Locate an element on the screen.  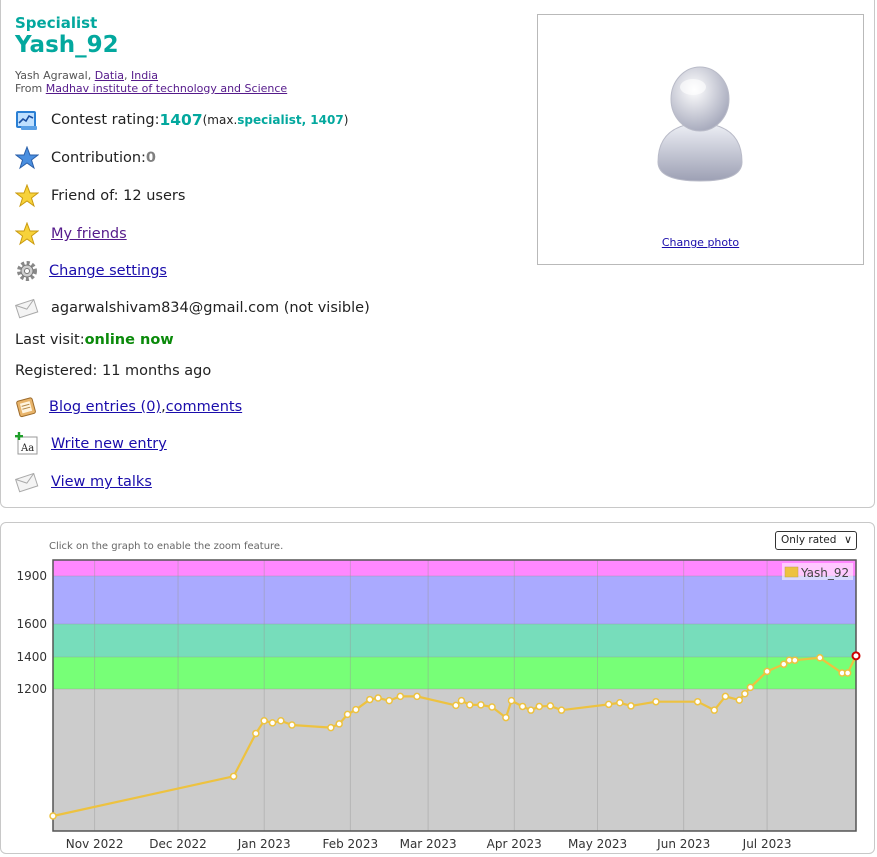
city-link: Datia is located at coordinates (109, 75).